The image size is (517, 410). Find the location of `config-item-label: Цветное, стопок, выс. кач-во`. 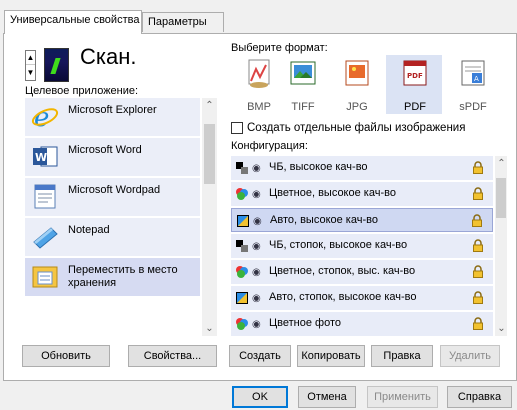

config-item-label: Цветное, стопок, выс. кач-во is located at coordinates (342, 271).